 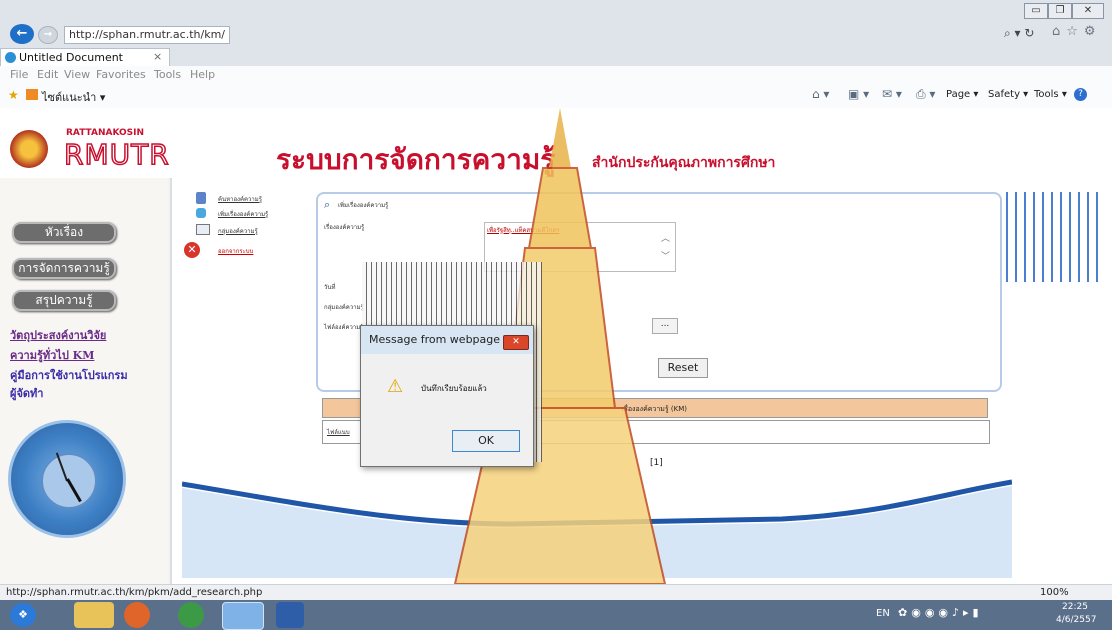 What do you see at coordinates (858, 94) in the screenshot?
I see `feeds-icon: ▣ ▾` at bounding box center [858, 94].